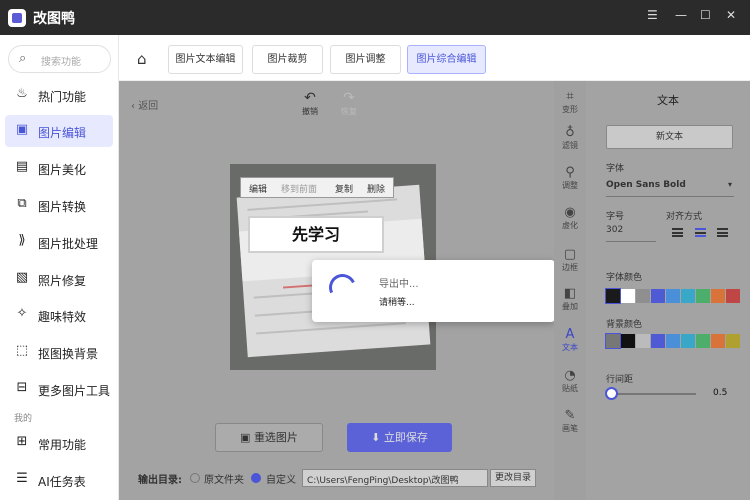  I want to click on back-button: ‹ 返回, so click(144, 104).